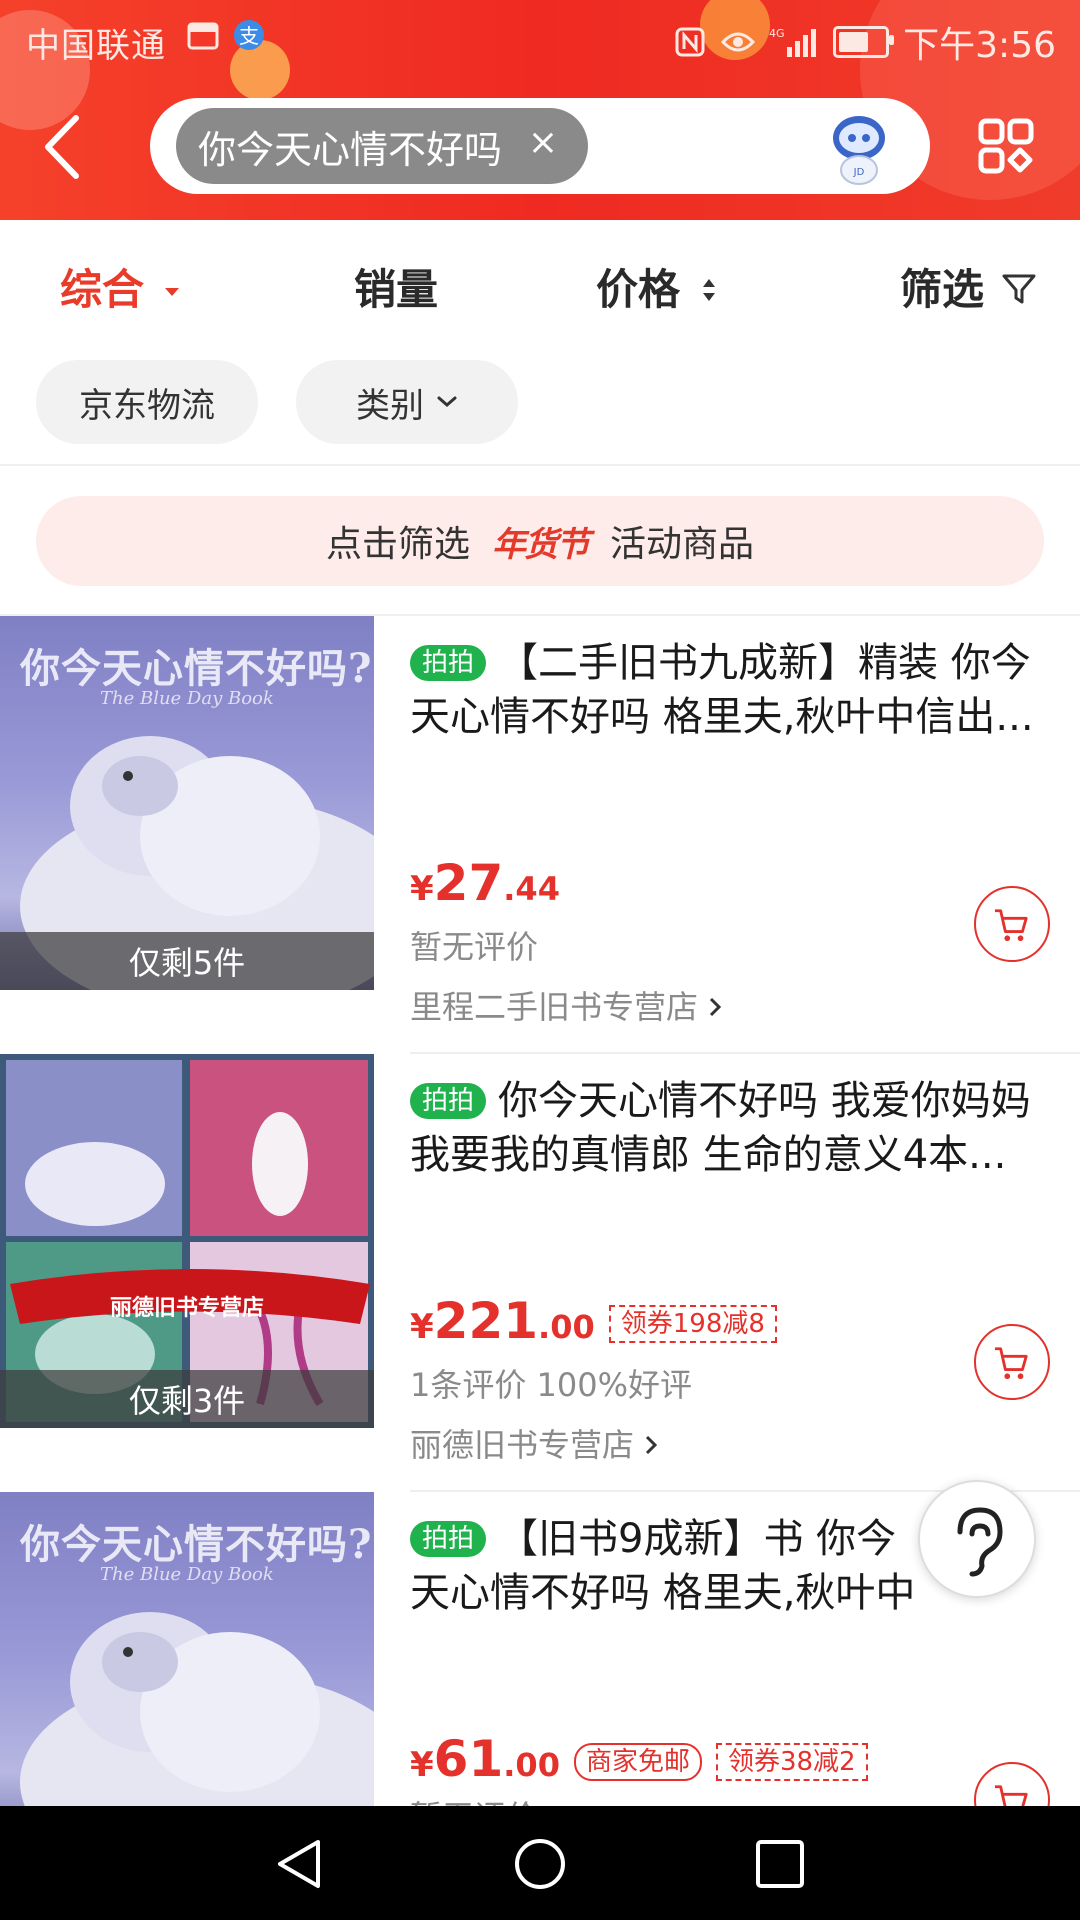 This screenshot has width=1080, height=1920. I want to click on product-price: ¥221.00, so click(502, 1321).